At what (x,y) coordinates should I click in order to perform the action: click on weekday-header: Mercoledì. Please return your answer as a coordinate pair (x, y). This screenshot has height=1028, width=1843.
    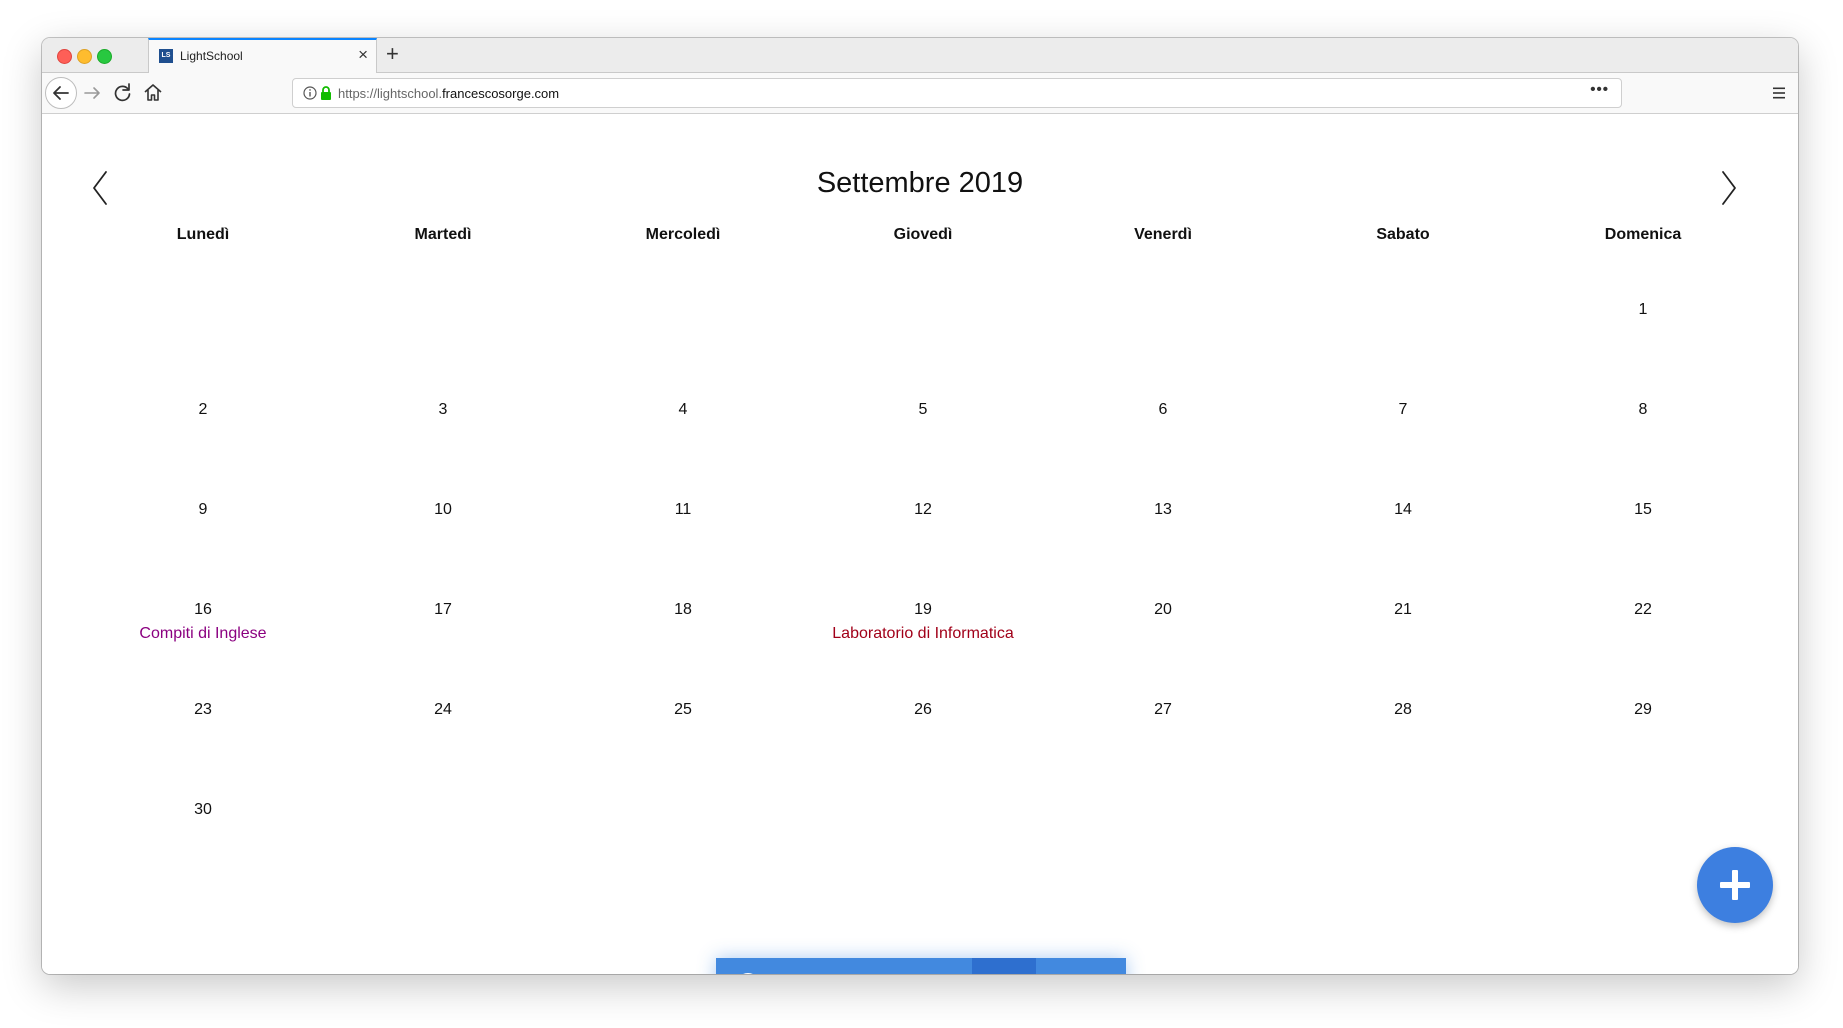
    Looking at the image, I should click on (683, 234).